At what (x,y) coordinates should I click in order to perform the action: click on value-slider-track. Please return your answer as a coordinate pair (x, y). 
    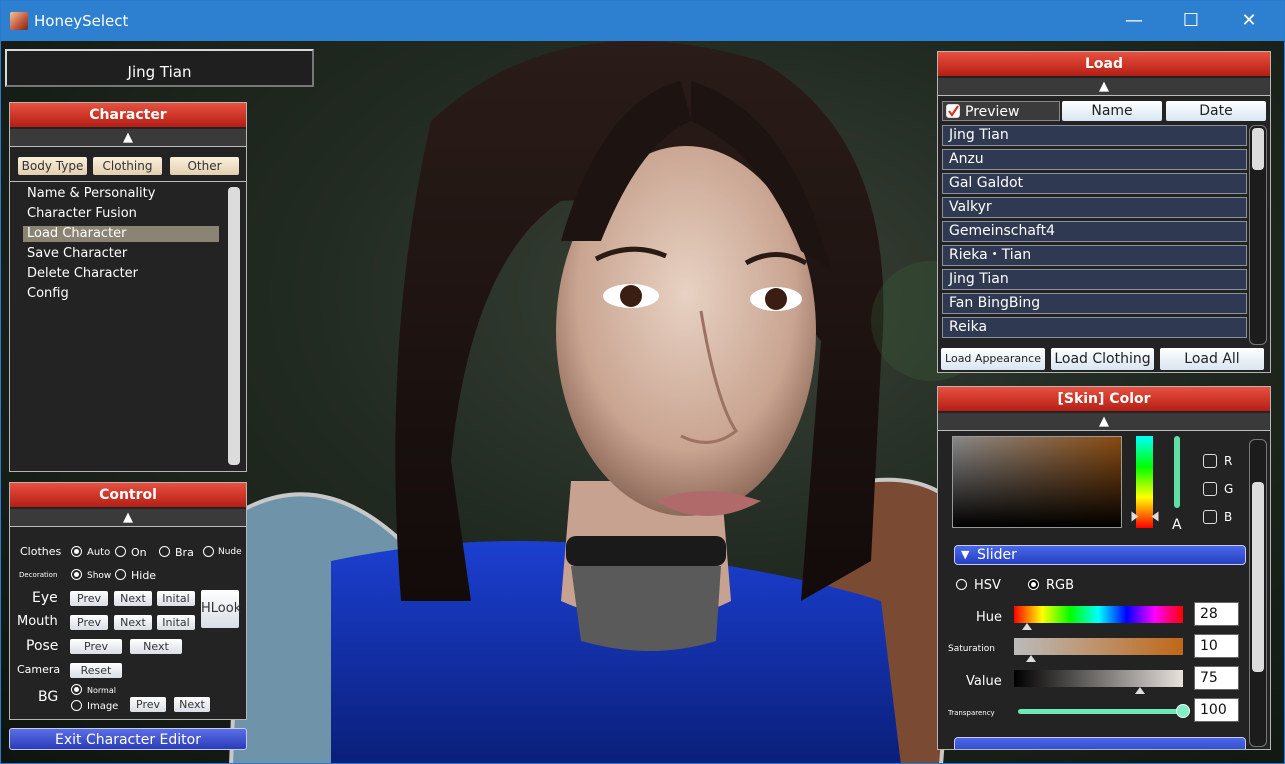
    Looking at the image, I should click on (1098, 678).